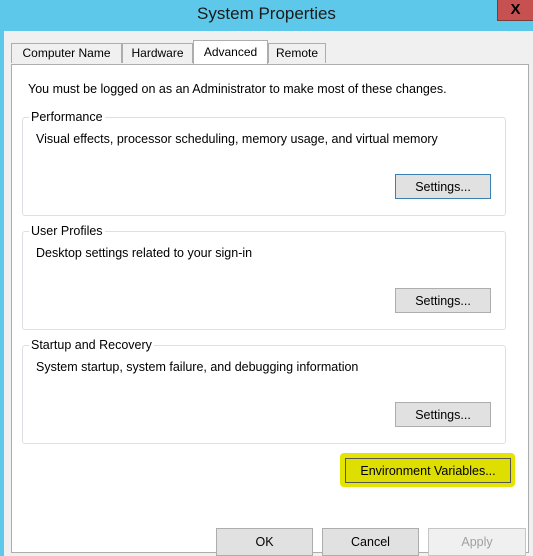 Image resolution: width=533 pixels, height=556 pixels. What do you see at coordinates (66, 53) in the screenshot?
I see `tab-computer-name: Computer Name` at bounding box center [66, 53].